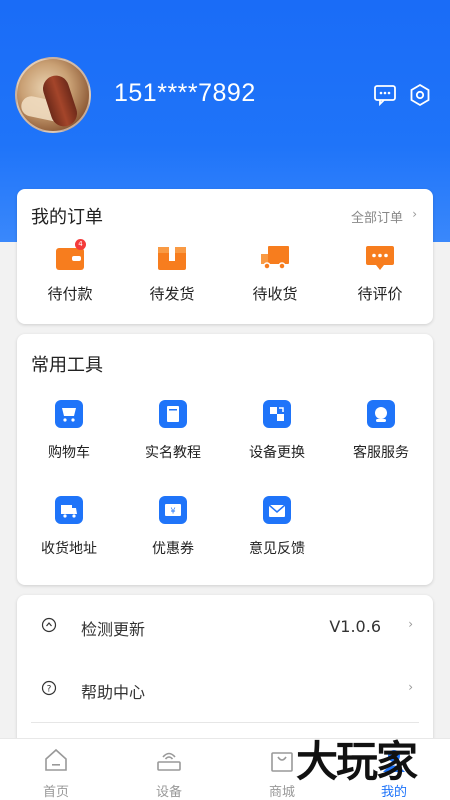 This screenshot has width=450, height=800. I want to click on help-icon: ?, so click(49, 688).